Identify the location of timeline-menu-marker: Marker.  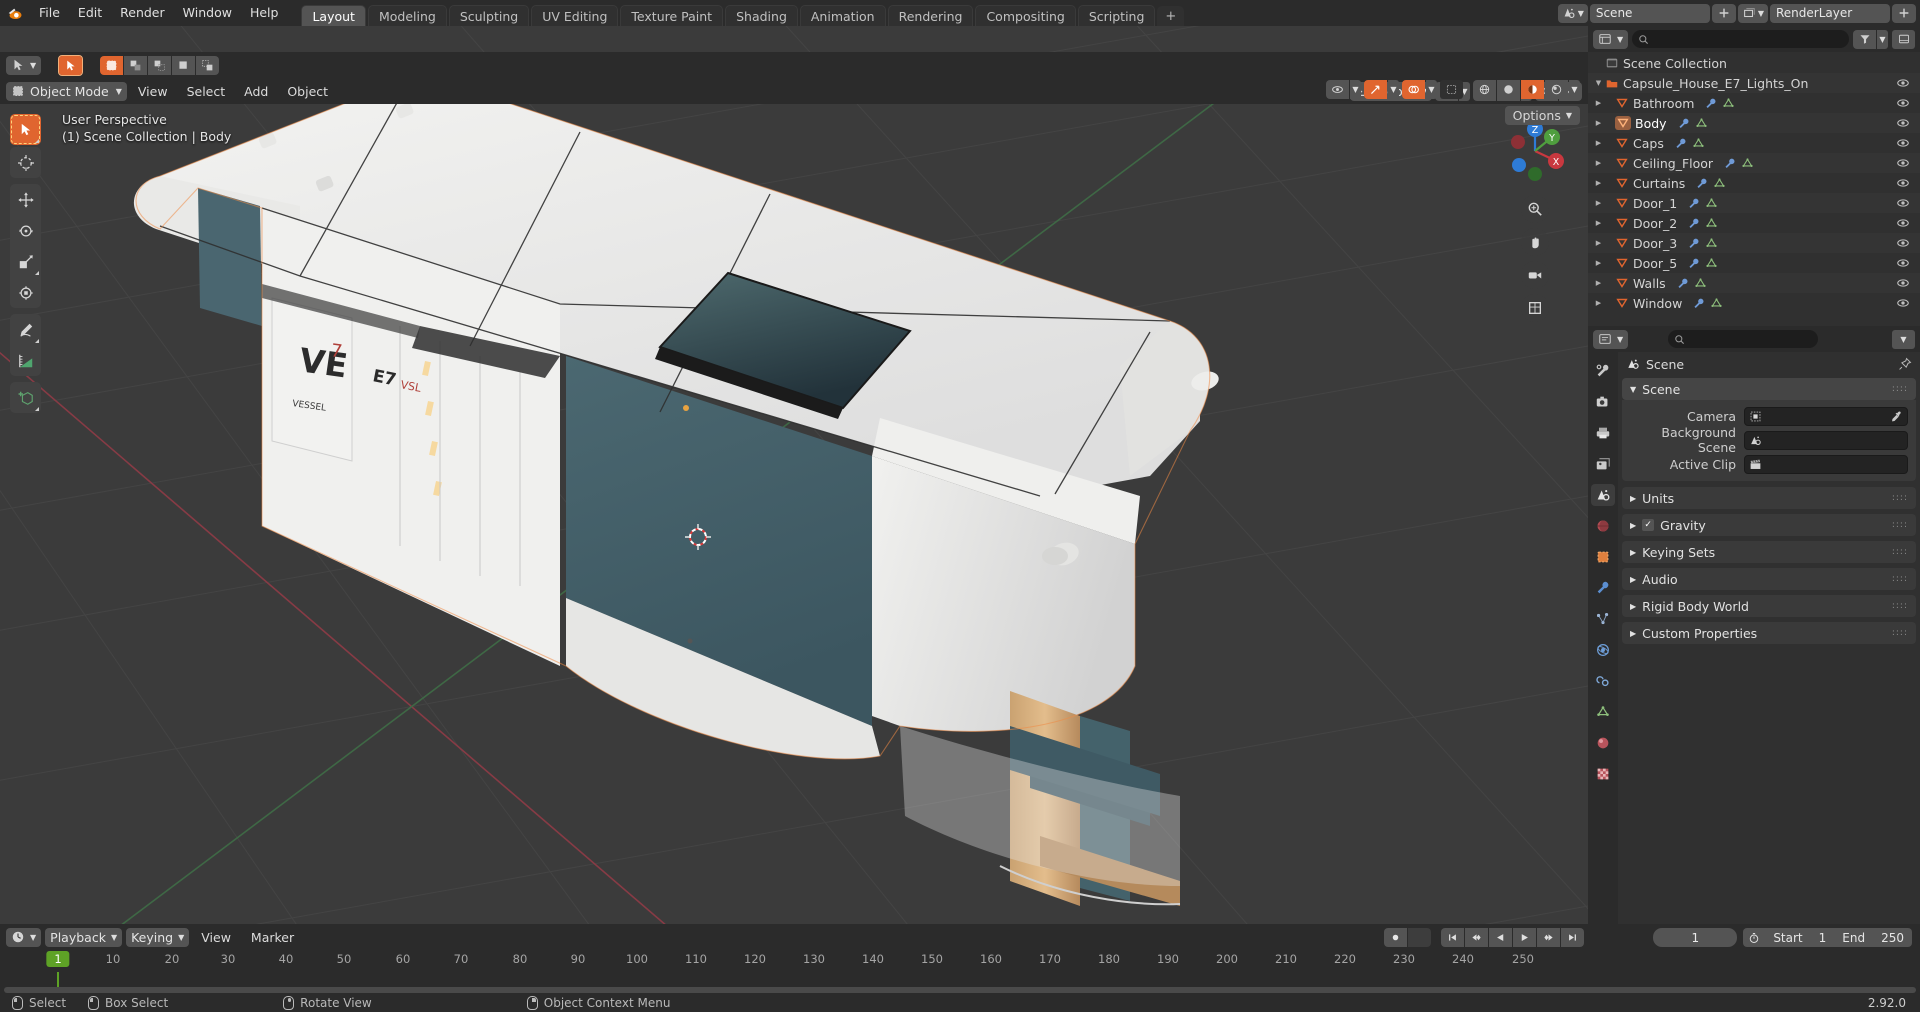
(272, 937).